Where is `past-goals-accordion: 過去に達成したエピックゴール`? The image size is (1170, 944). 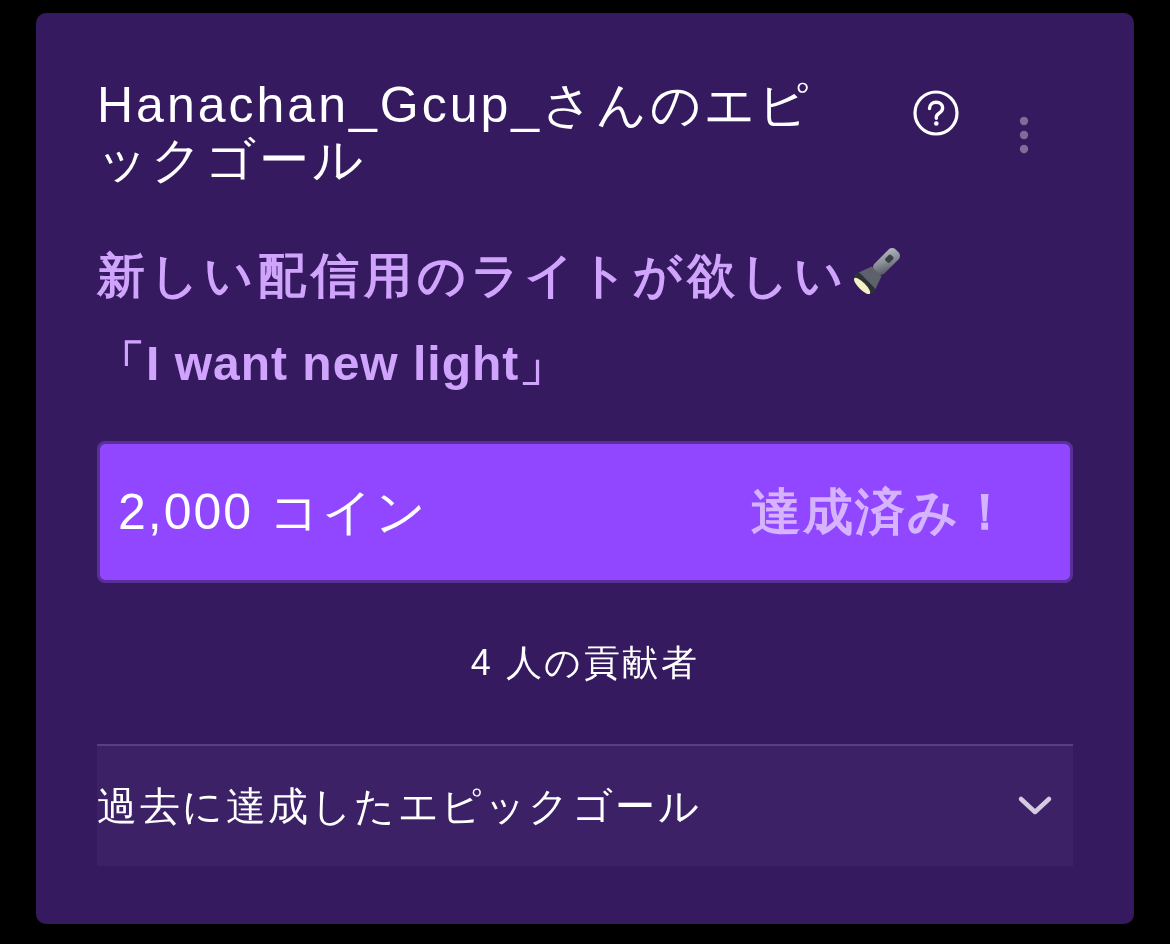
past-goals-accordion: 過去に達成したエピックゴール is located at coordinates (585, 806).